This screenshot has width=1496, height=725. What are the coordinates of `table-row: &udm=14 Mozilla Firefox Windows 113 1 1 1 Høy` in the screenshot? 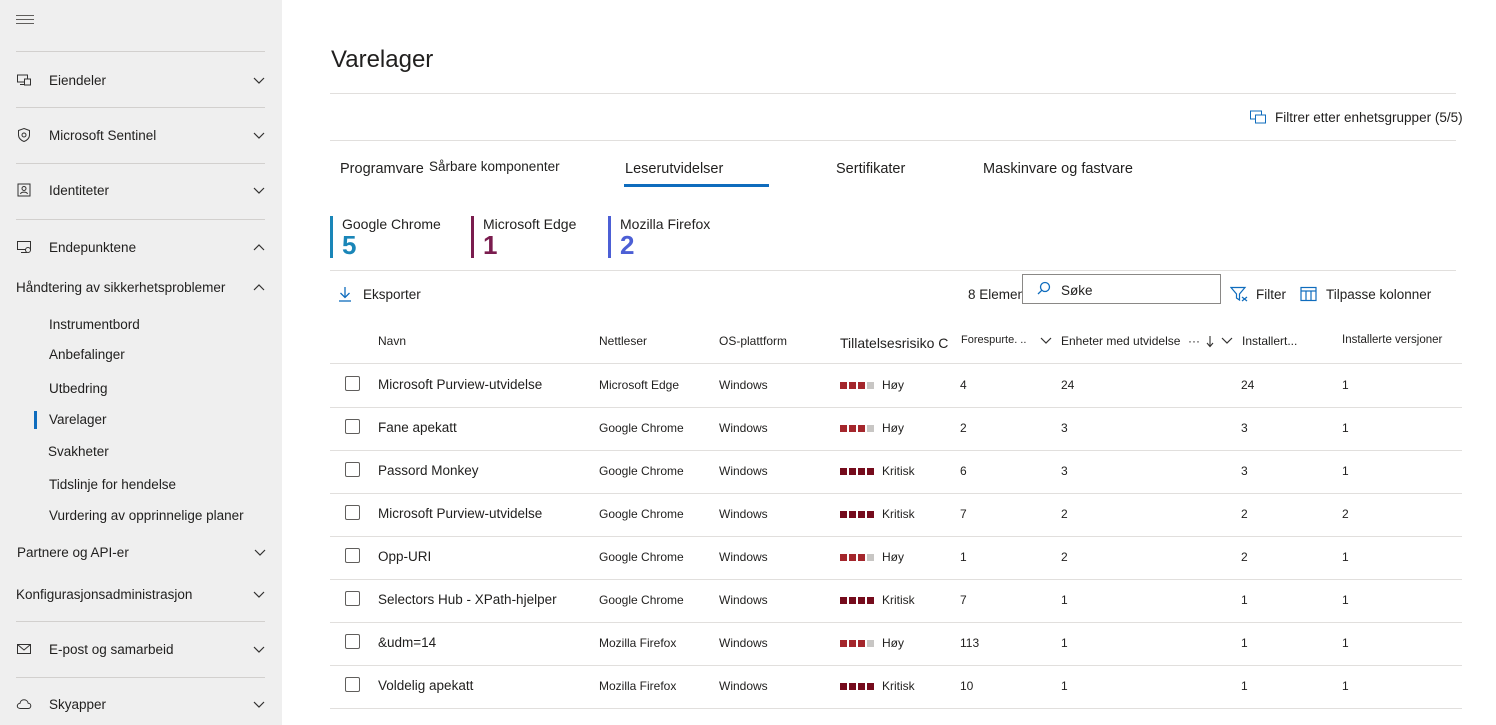 It's located at (896, 644).